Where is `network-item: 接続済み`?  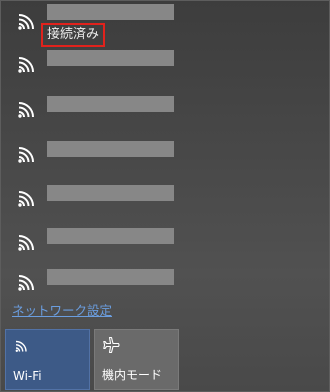 network-item: 接続済み is located at coordinates (165, 24).